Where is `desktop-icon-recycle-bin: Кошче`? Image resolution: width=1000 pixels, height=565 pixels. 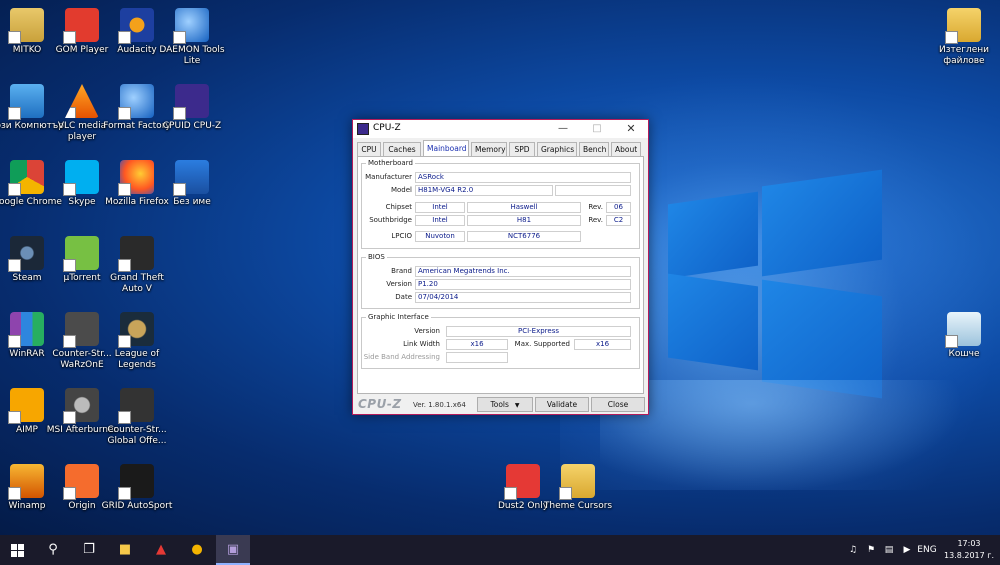 desktop-icon-recycle-bin: Кошче is located at coordinates (963, 344).